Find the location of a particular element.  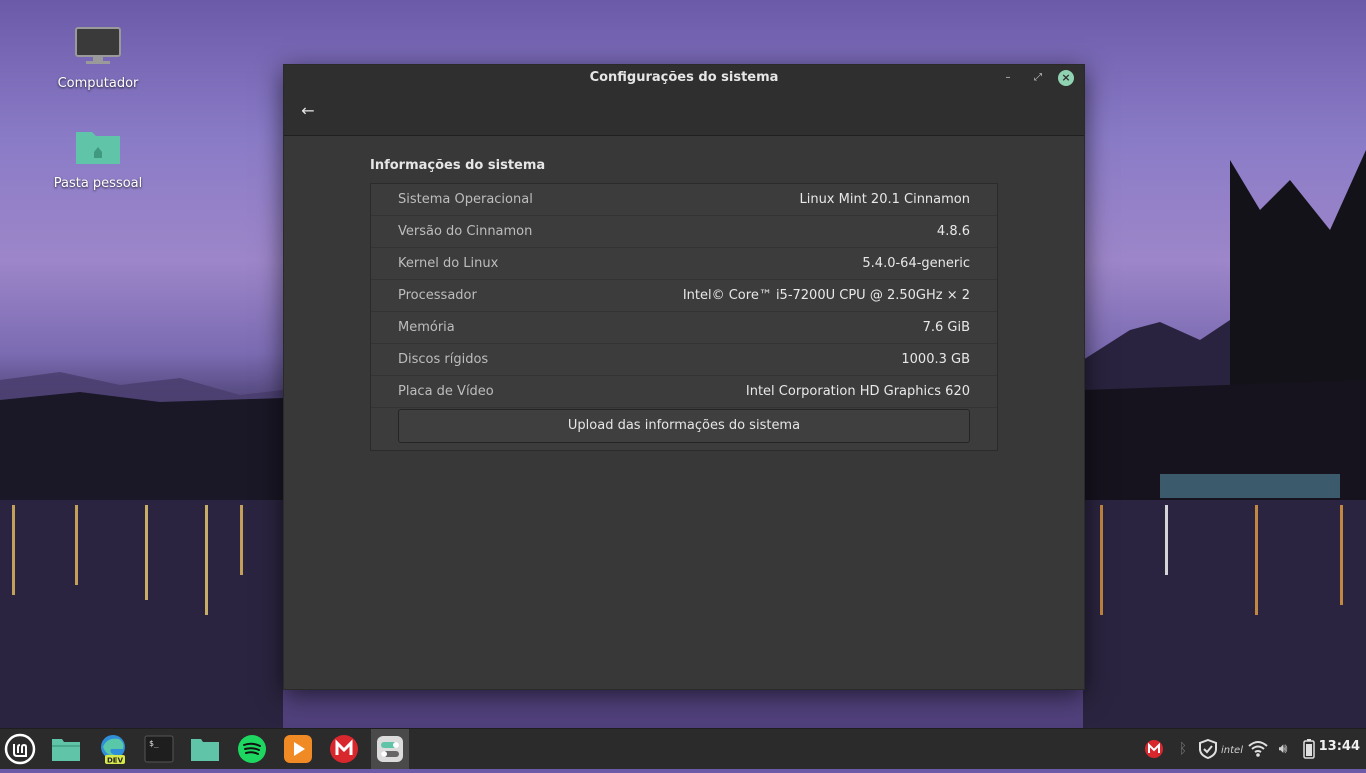

monitor-icon is located at coordinates (98, 45).